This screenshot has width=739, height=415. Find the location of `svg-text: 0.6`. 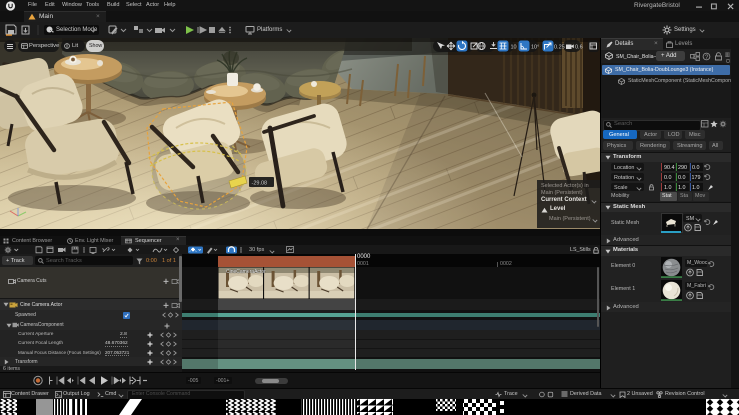

svg-text: 0.6 is located at coordinates (579, 47).